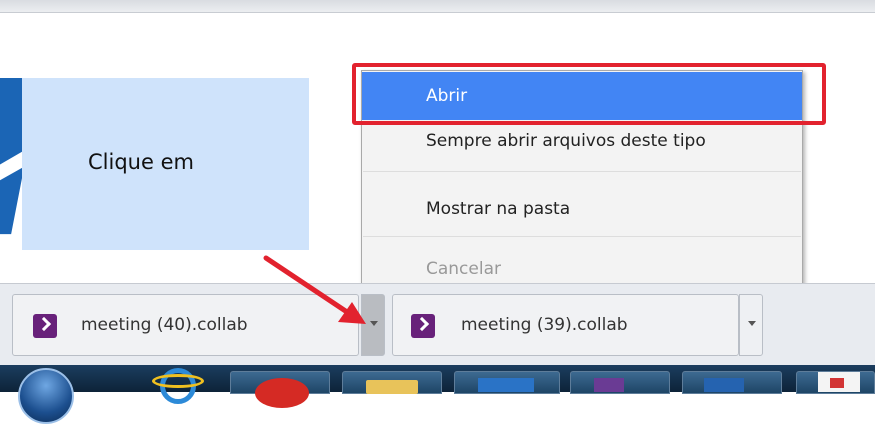 The image size is (875, 424). I want to click on word-icon, so click(724, 385).